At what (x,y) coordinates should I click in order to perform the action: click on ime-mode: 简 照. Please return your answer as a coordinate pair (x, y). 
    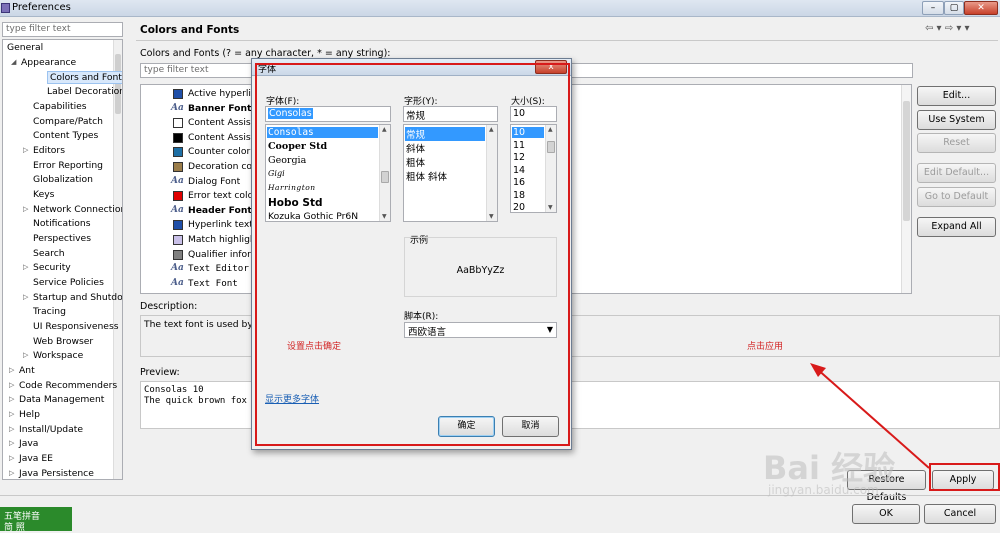
    Looking at the image, I should click on (14, 526).